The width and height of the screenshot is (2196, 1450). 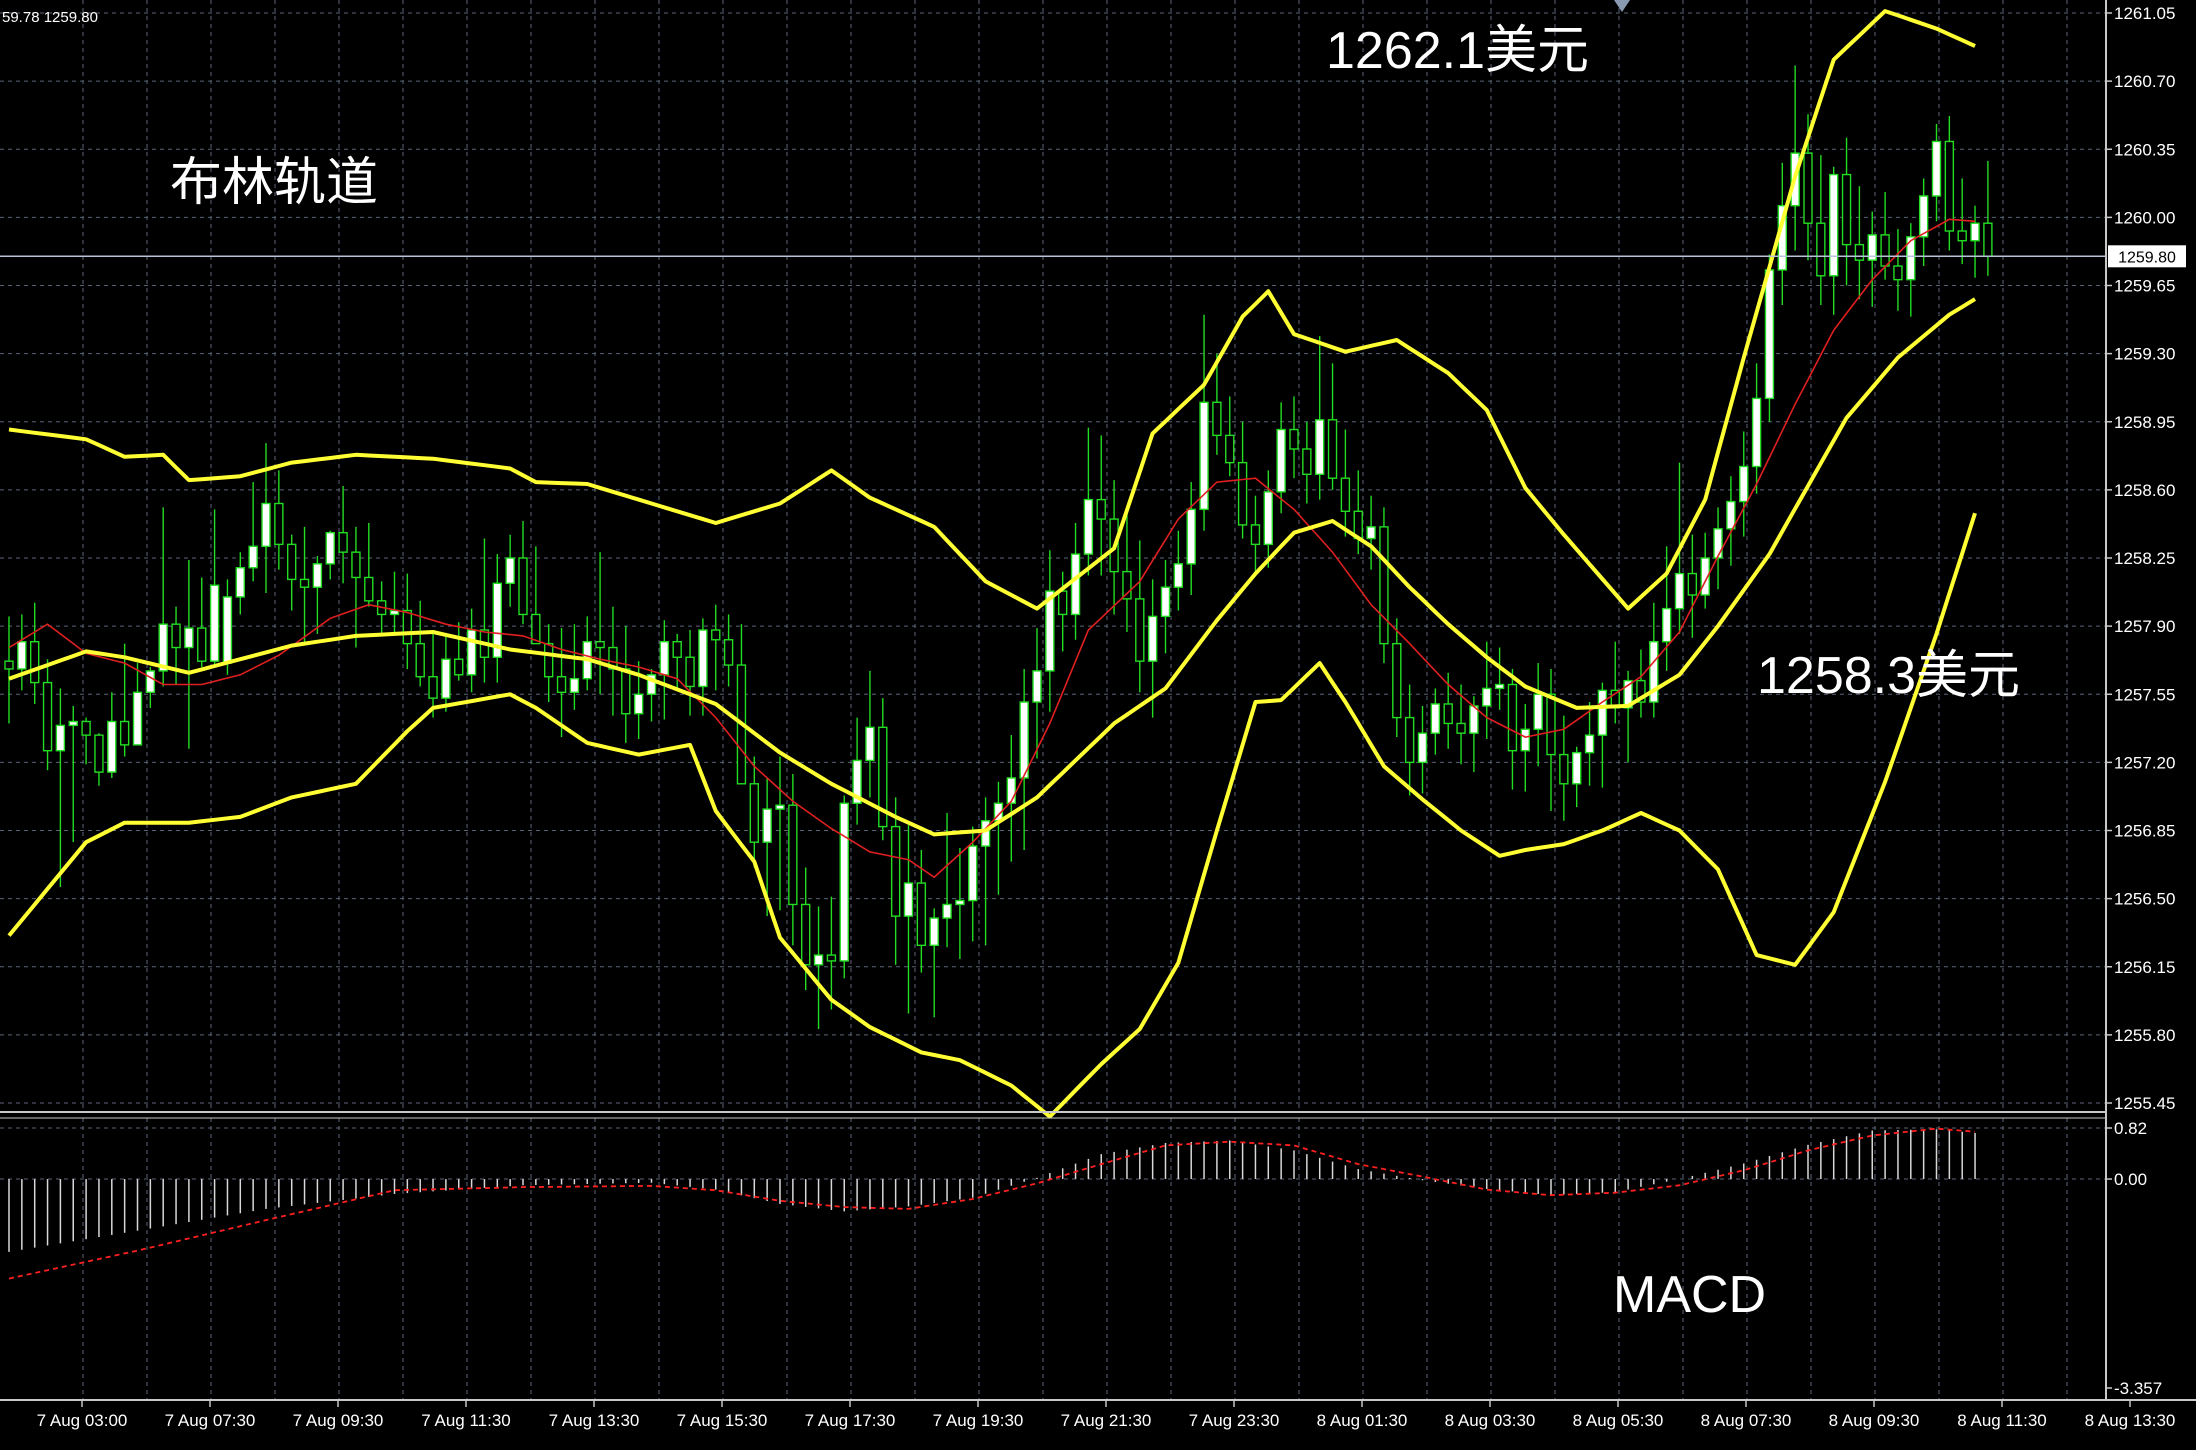 I want to click on time-tick-label: 7 Aug 23:30, so click(x=1234, y=1420).